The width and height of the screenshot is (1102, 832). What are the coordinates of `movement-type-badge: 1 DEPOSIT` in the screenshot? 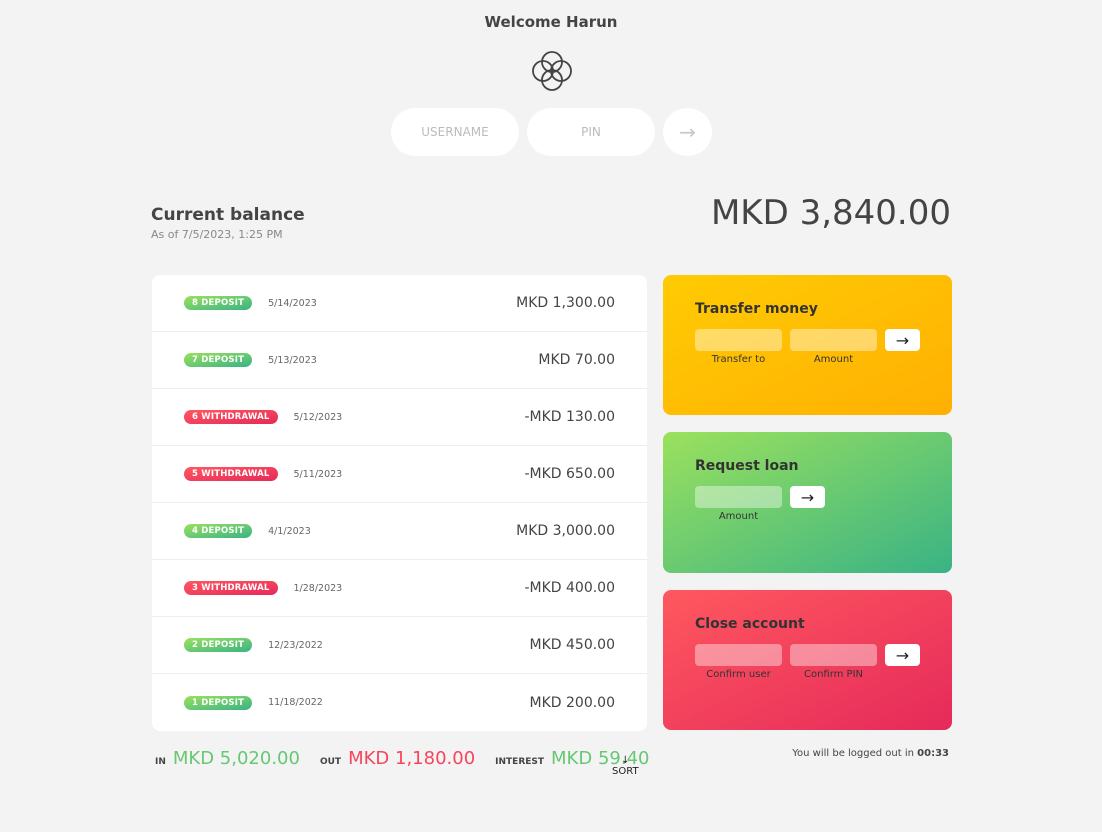 It's located at (218, 702).